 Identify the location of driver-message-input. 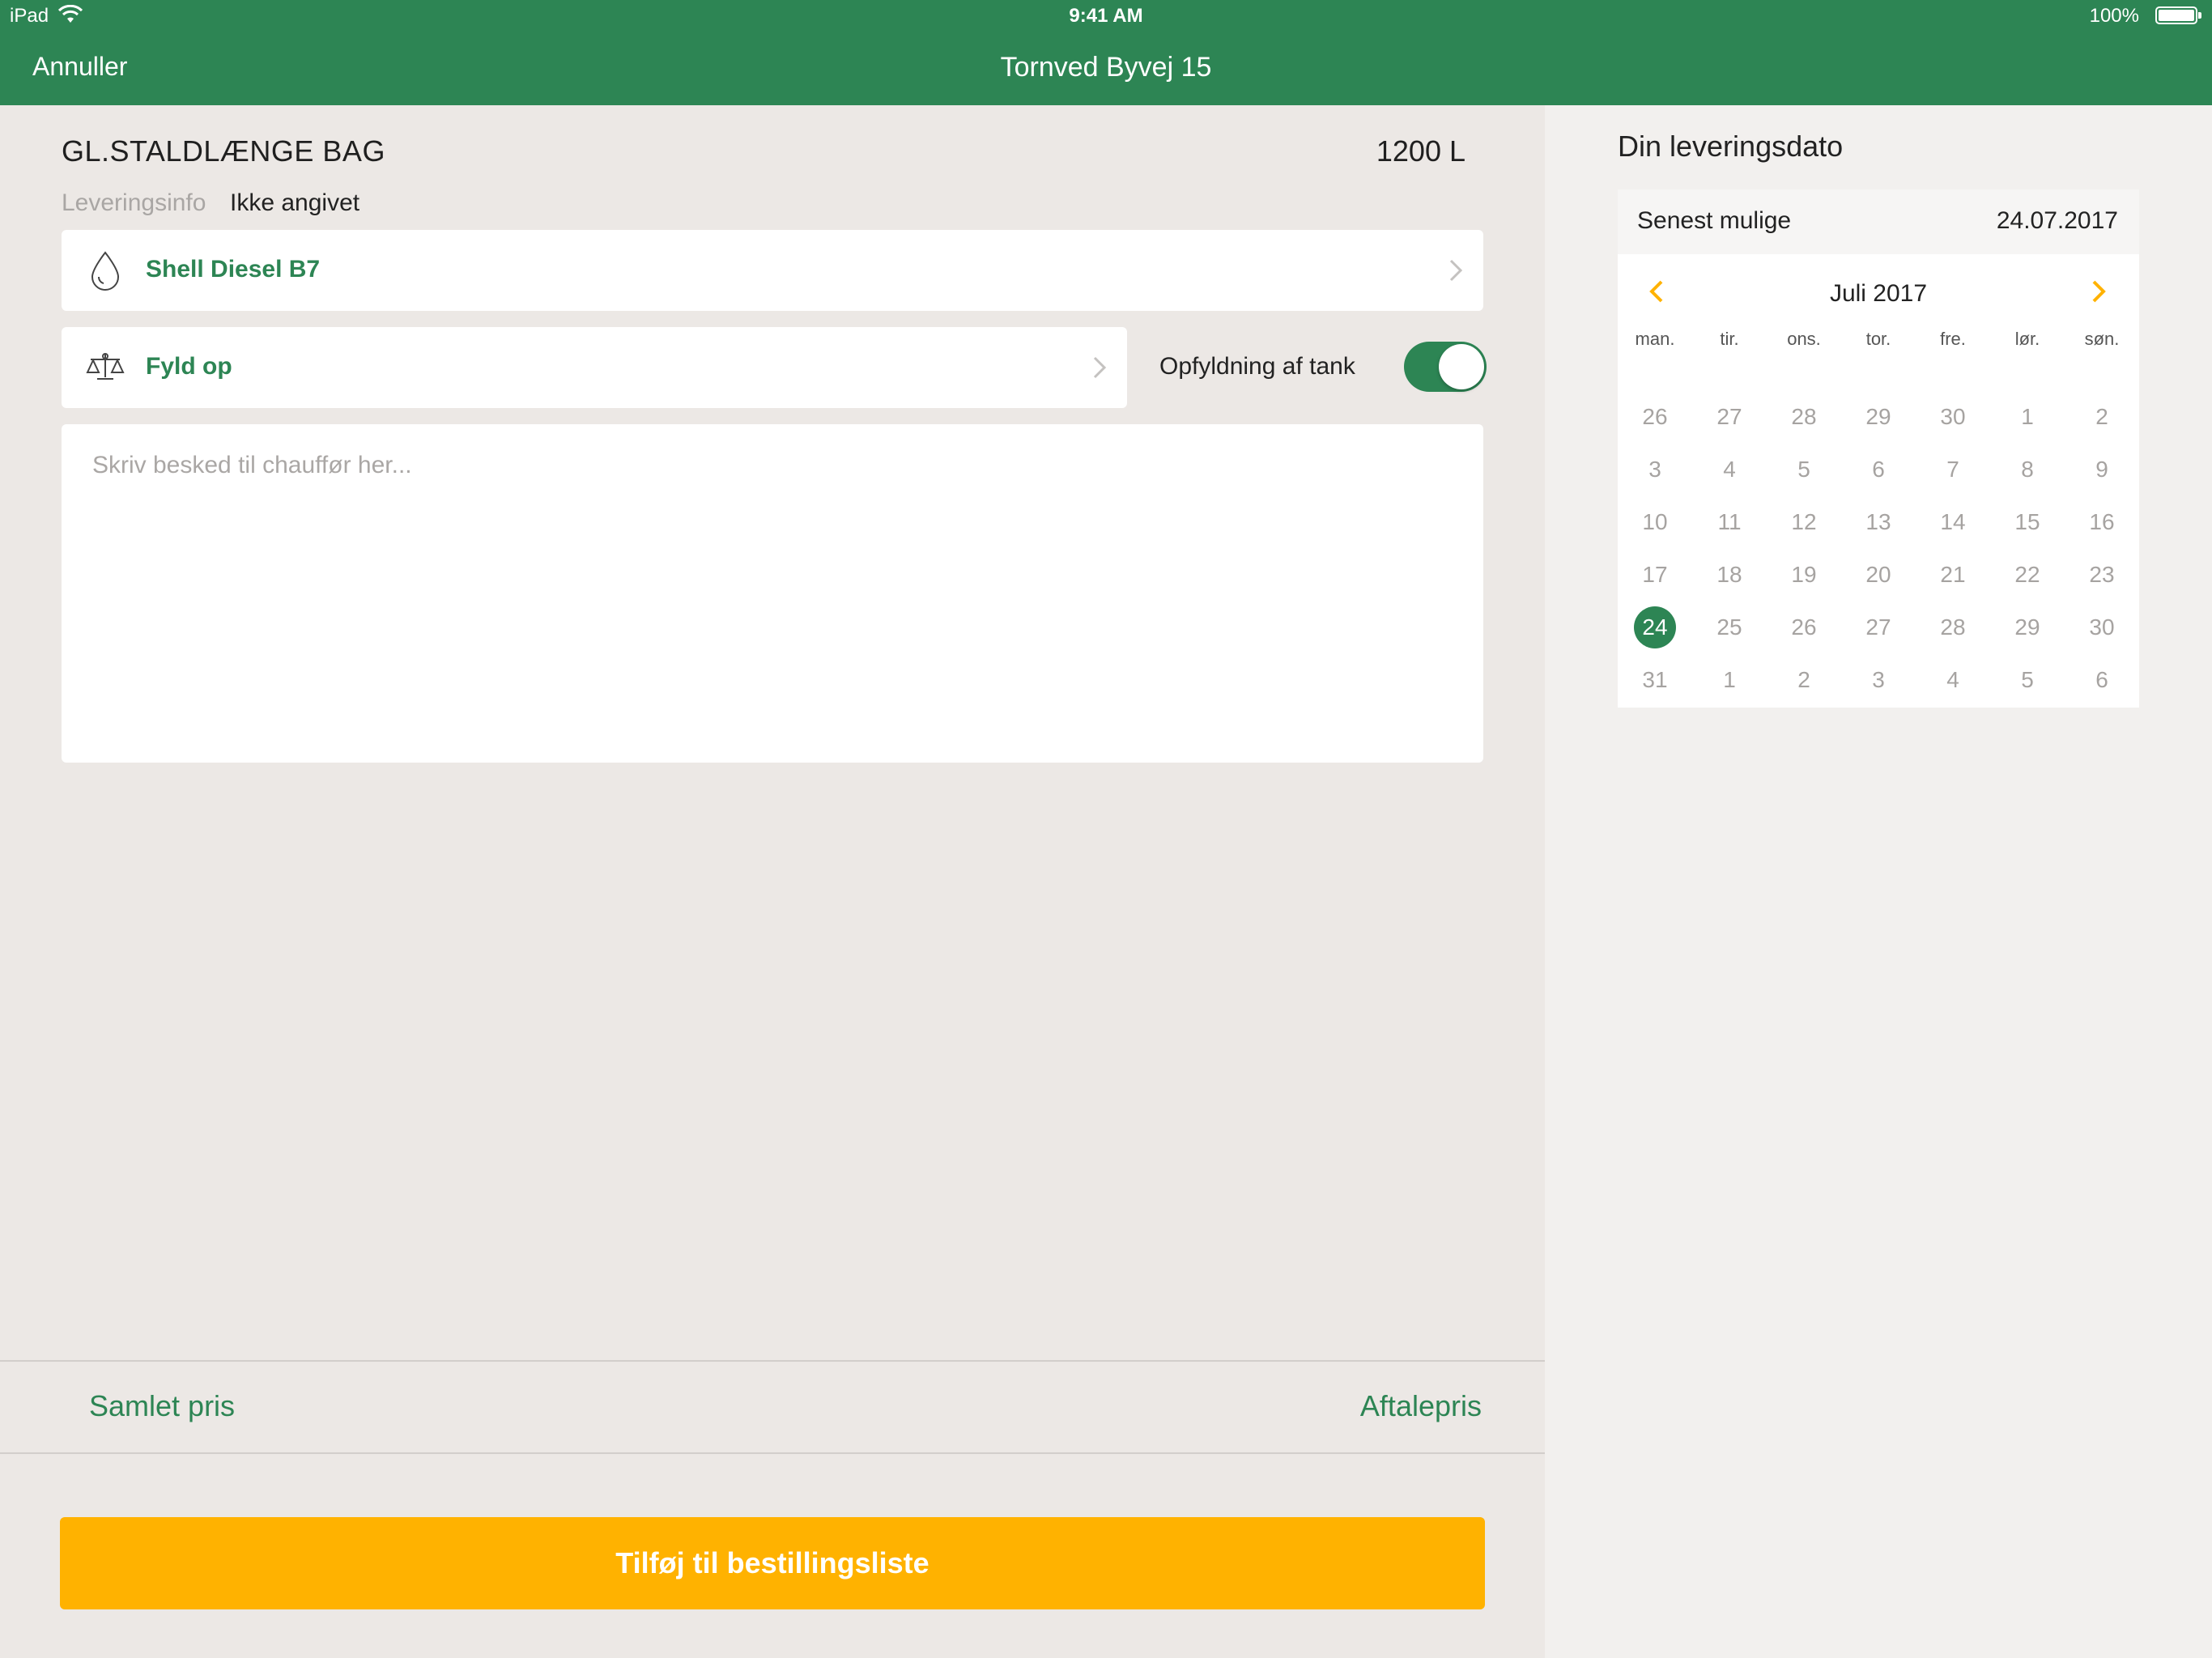
(773, 593).